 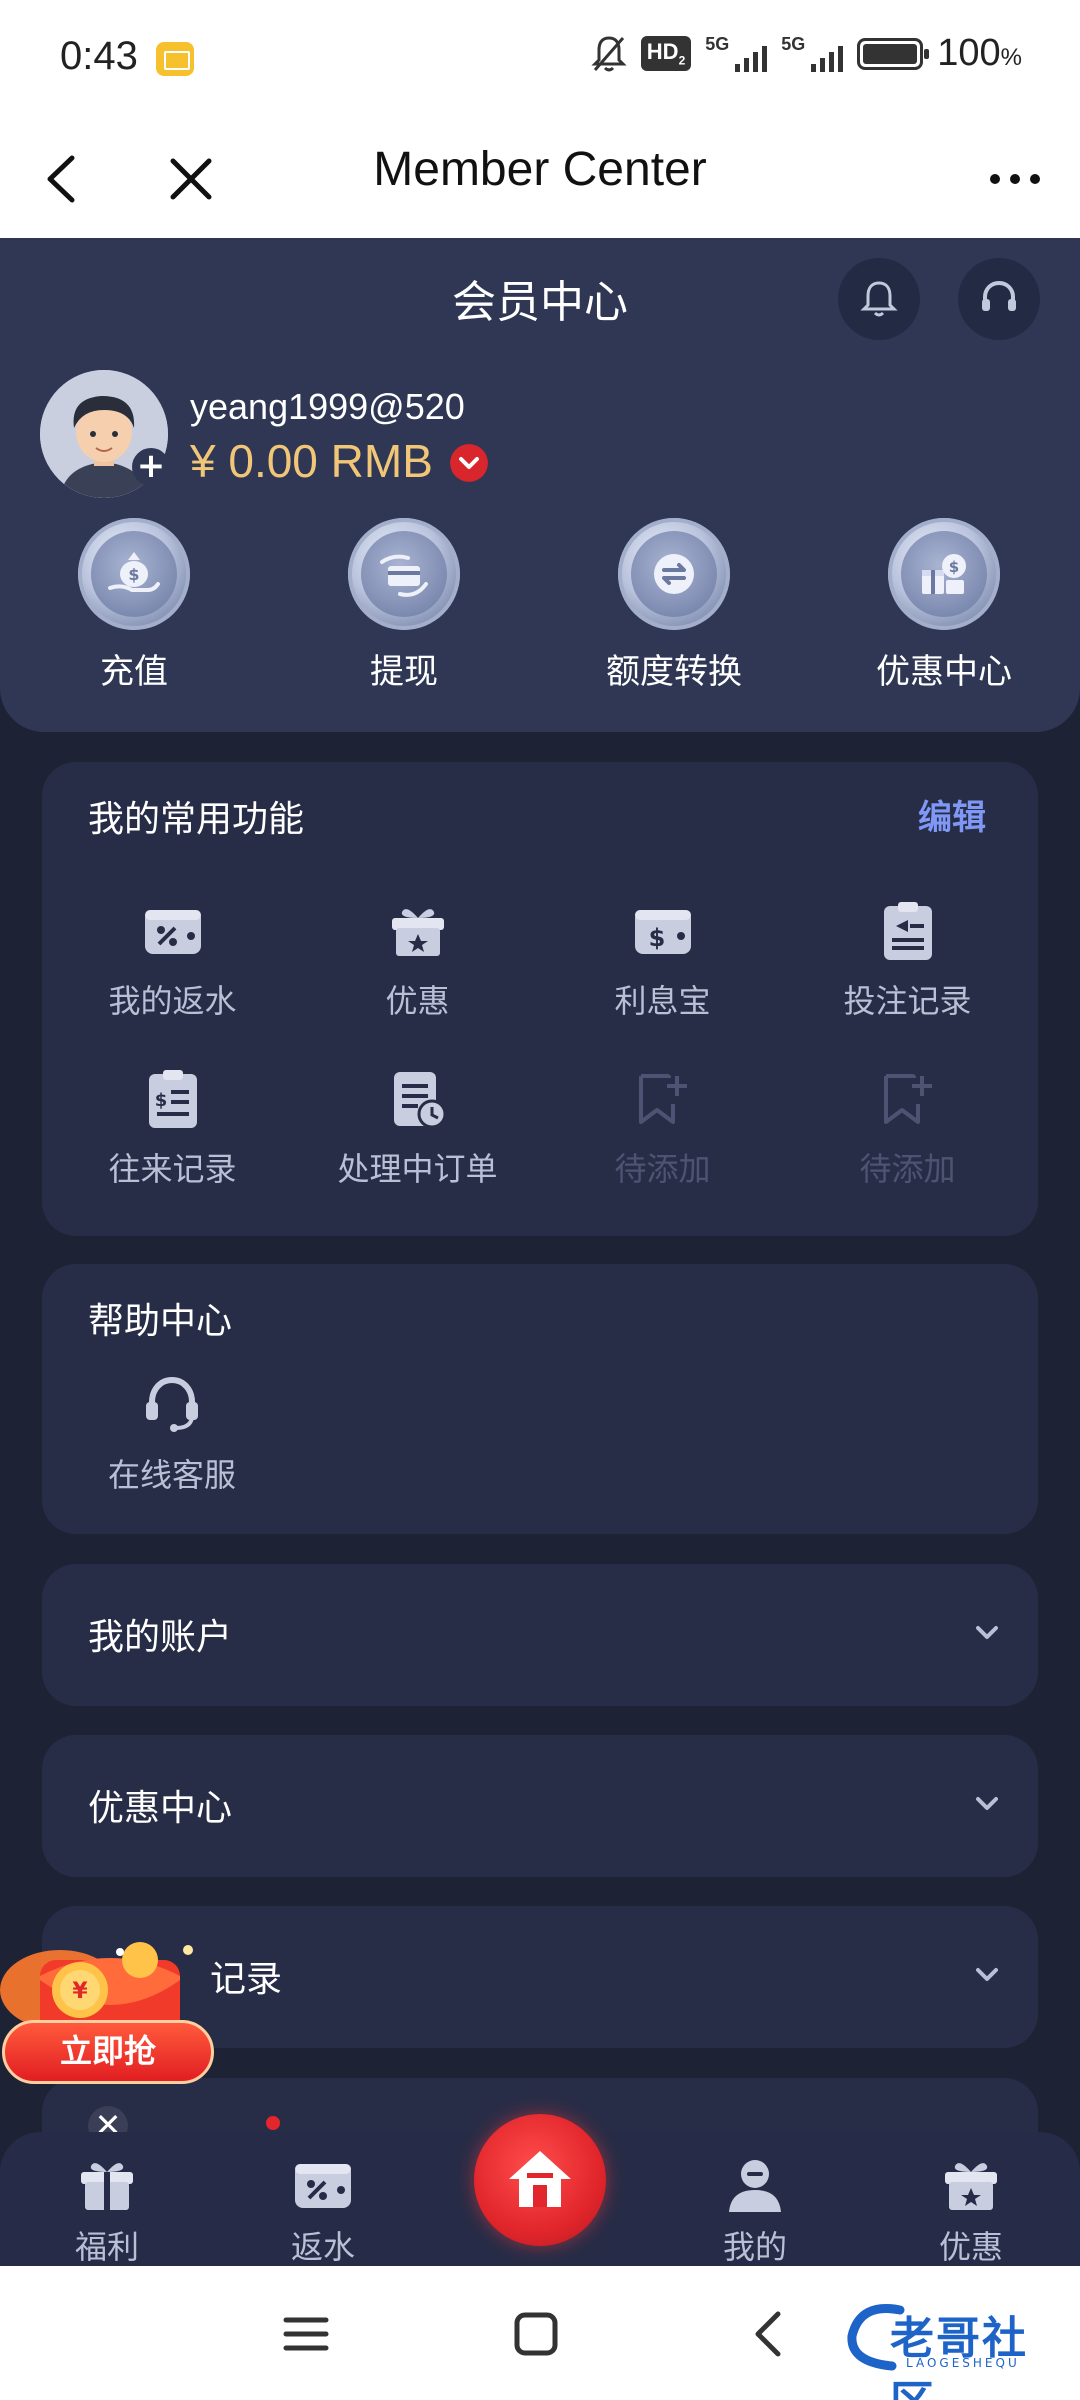 I want to click on status-time: 0:43, so click(x=99, y=56).